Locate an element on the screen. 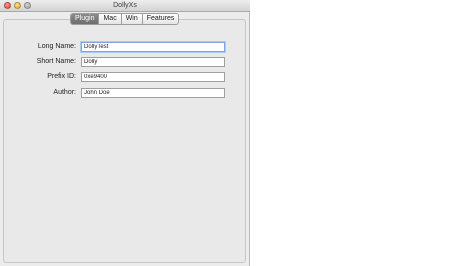  short-name-label: Short Name: is located at coordinates (56, 61).